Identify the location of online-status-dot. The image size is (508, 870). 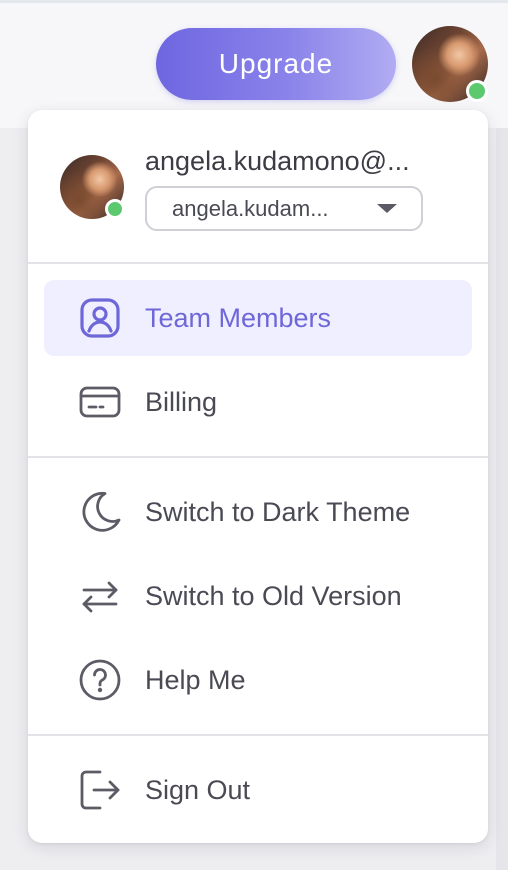
(477, 91).